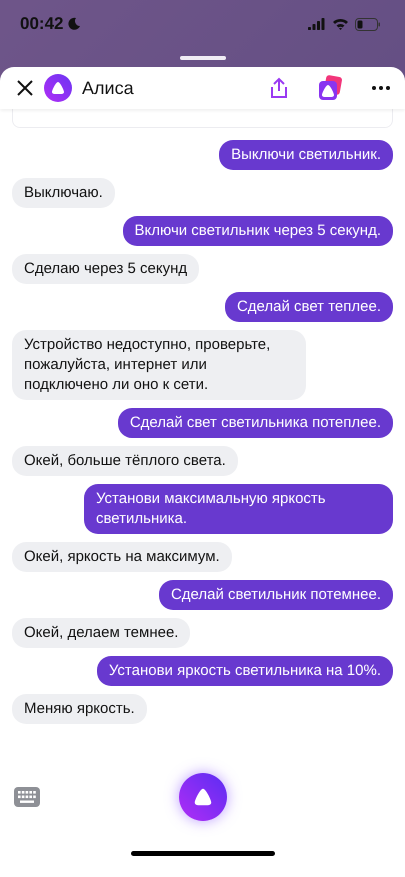 Image resolution: width=405 pixels, height=877 pixels. Describe the element at coordinates (108, 88) in the screenshot. I see `chat-title: Алиса` at that location.